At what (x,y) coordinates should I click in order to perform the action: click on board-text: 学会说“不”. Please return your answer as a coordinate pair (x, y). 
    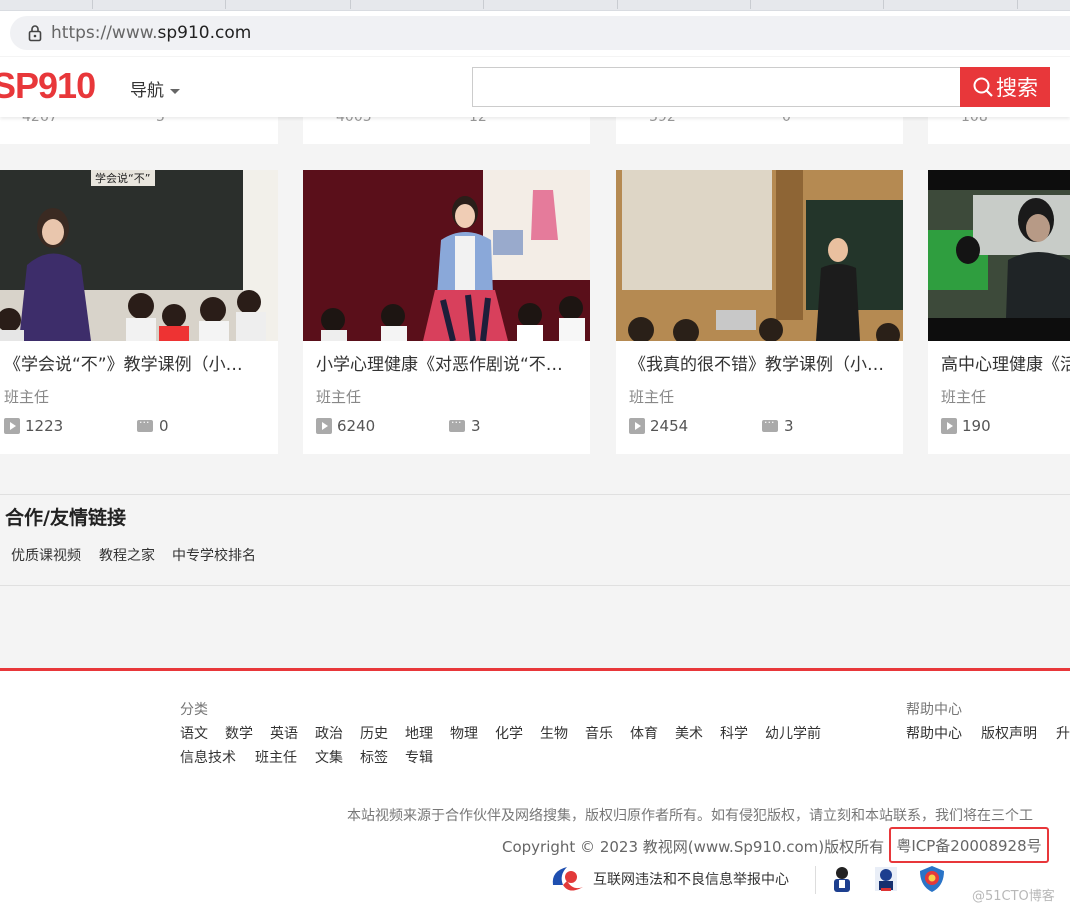
    Looking at the image, I should click on (122, 178).